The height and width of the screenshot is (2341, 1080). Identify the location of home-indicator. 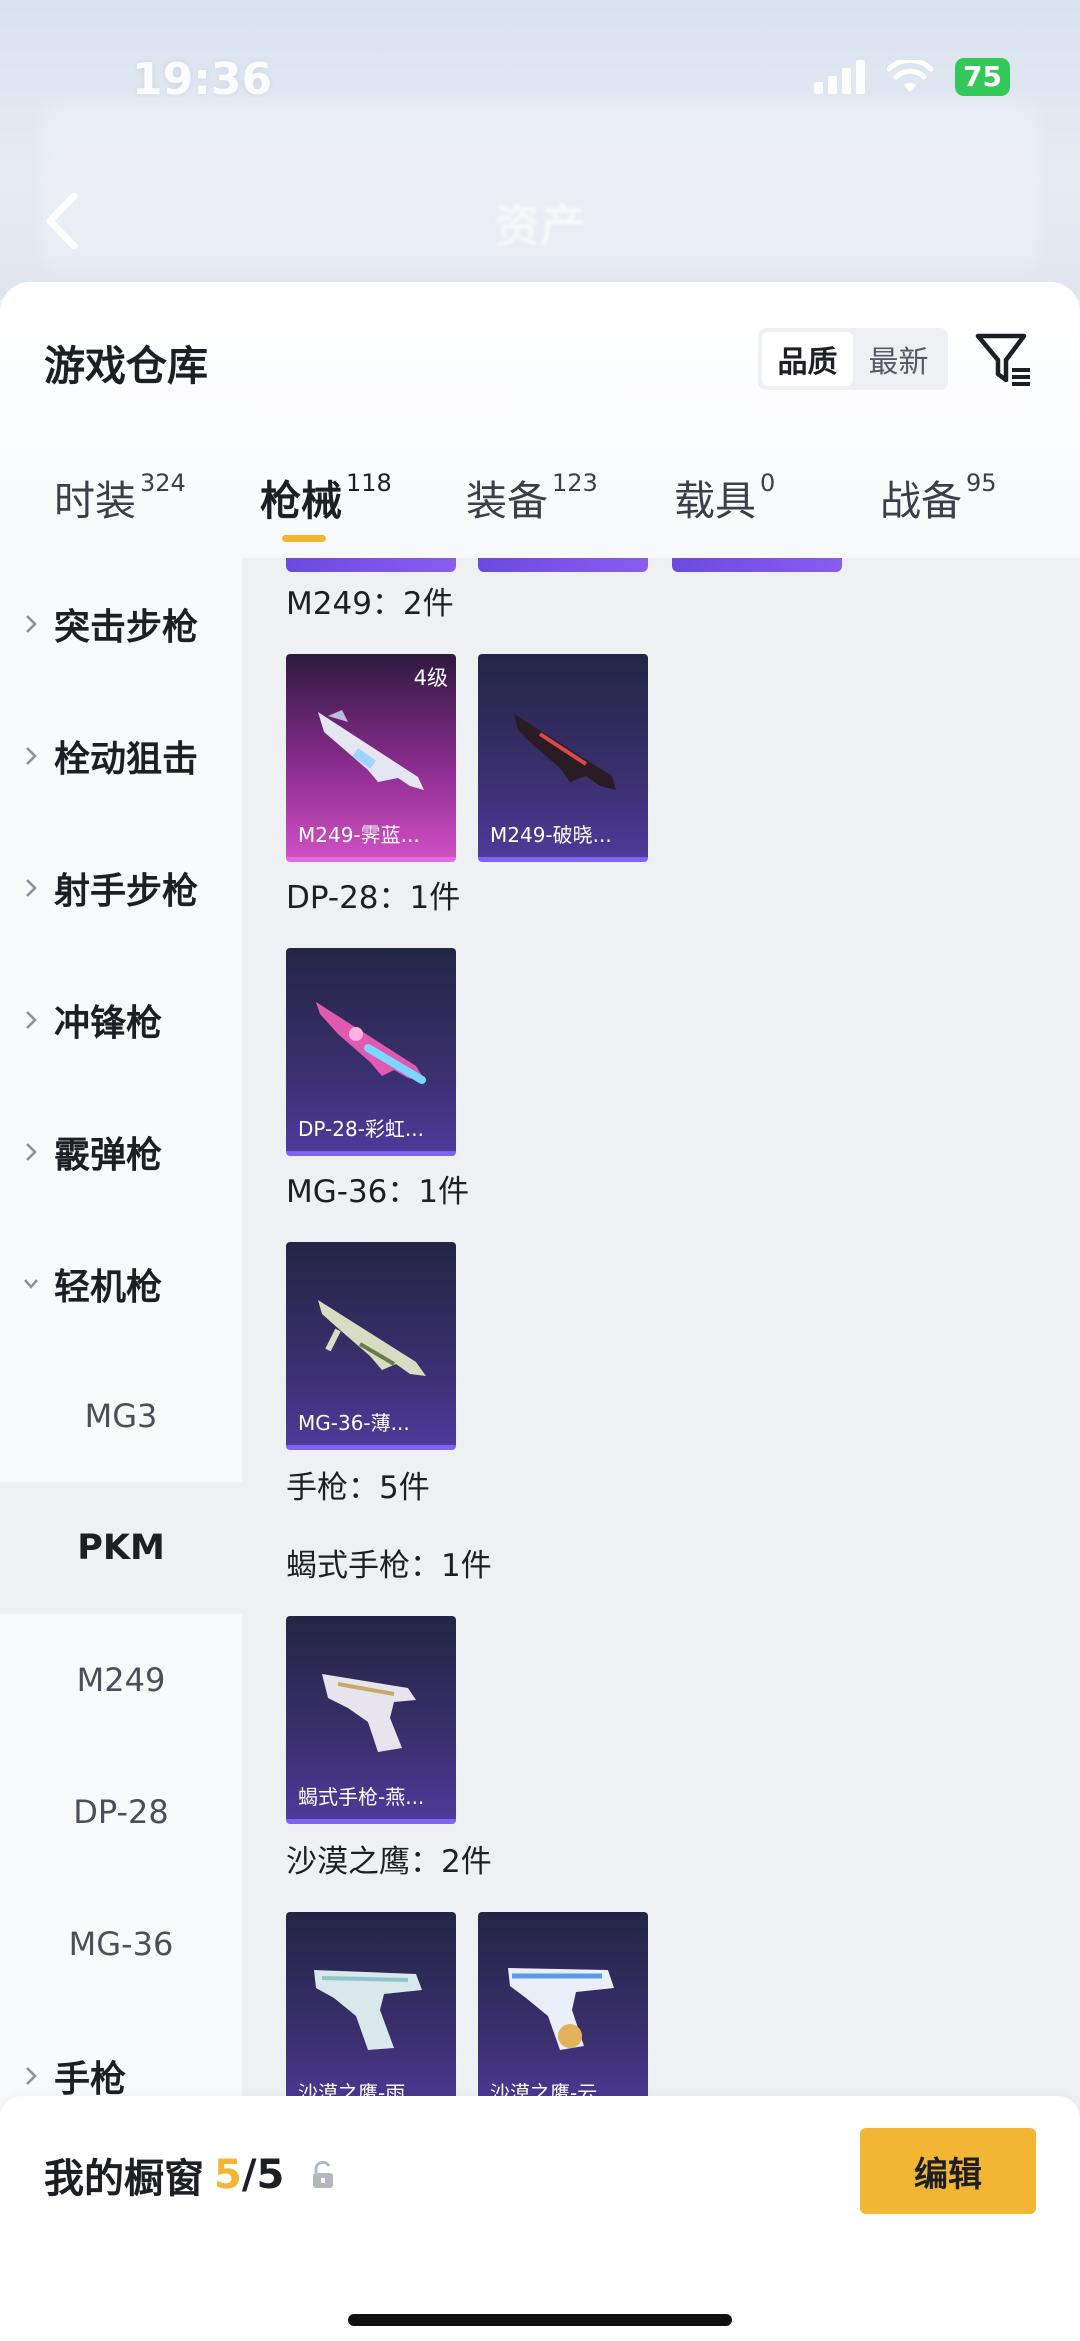
(540, 2320).